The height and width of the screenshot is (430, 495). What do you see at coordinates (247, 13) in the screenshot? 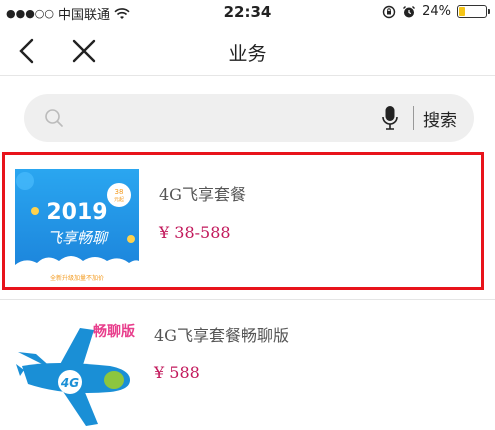
I see `status-bar: ●●●○○ 中国联通 22:34 24%` at bounding box center [247, 13].